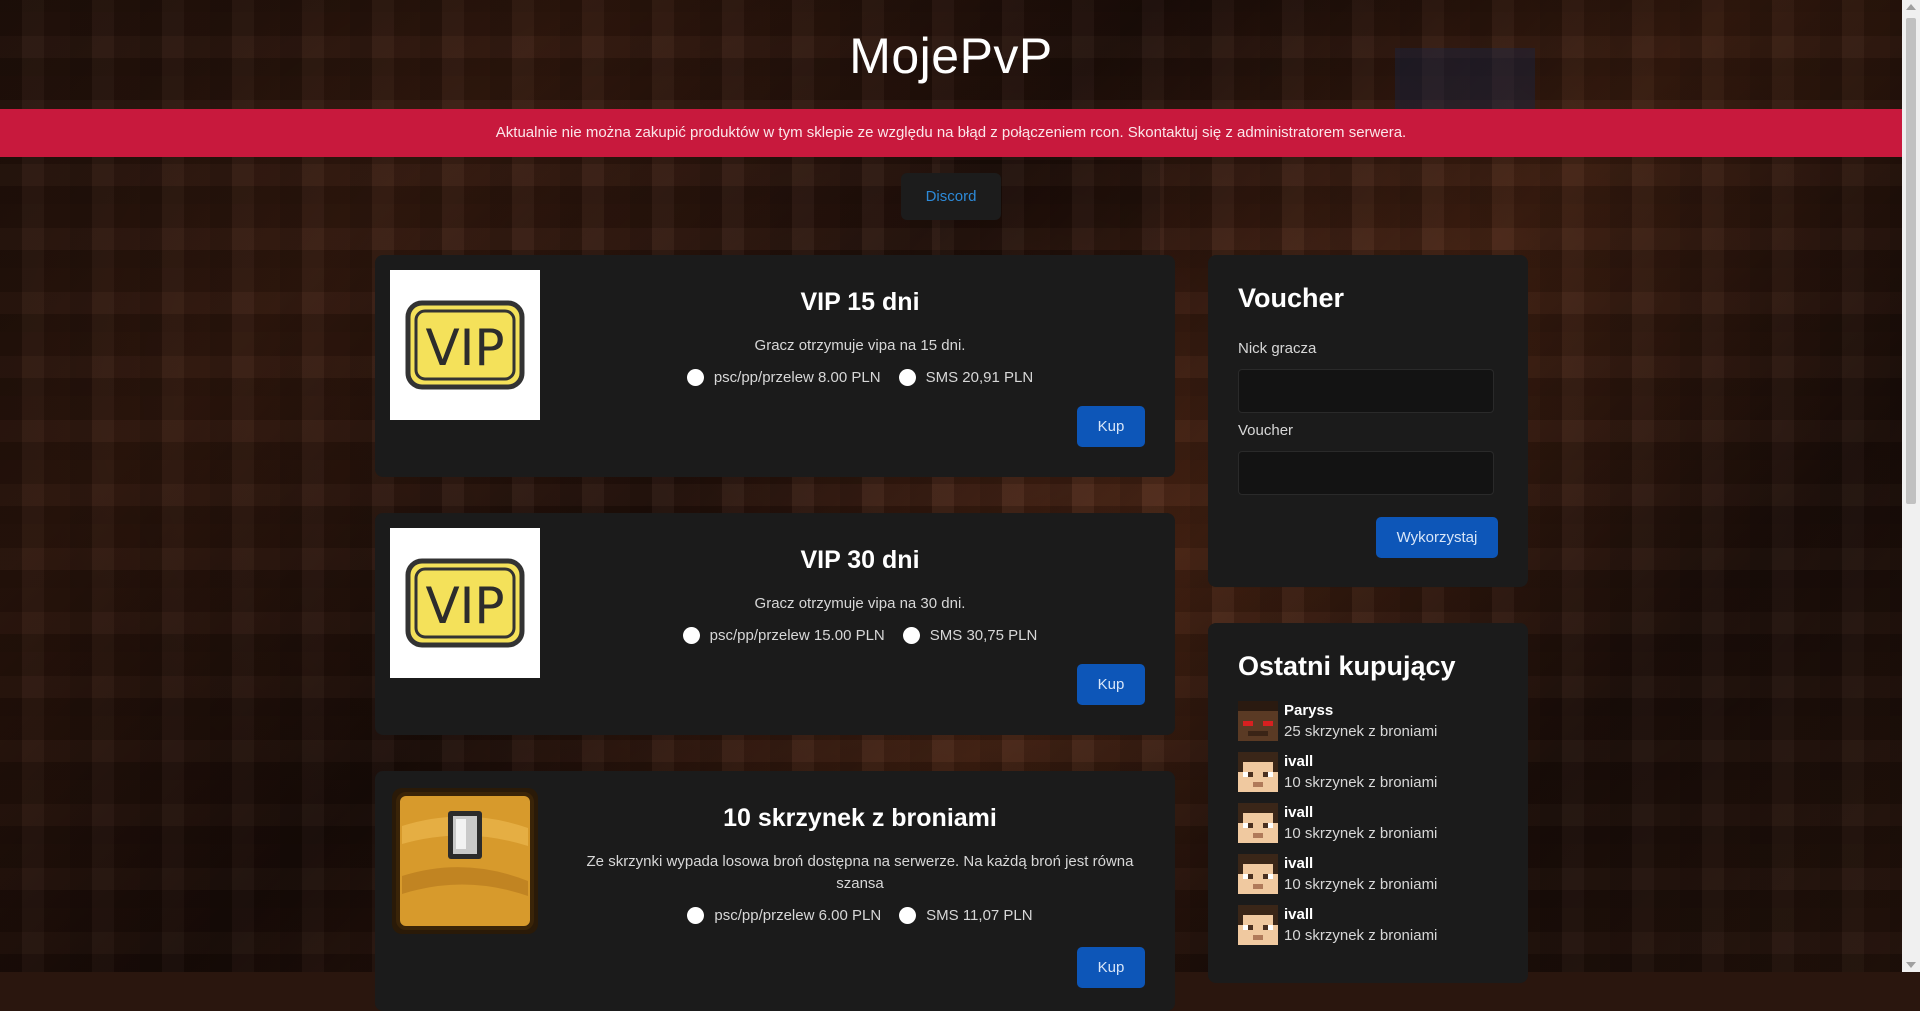 The height and width of the screenshot is (1011, 1920). Describe the element at coordinates (1366, 391) in the screenshot. I see `nick-input` at that location.